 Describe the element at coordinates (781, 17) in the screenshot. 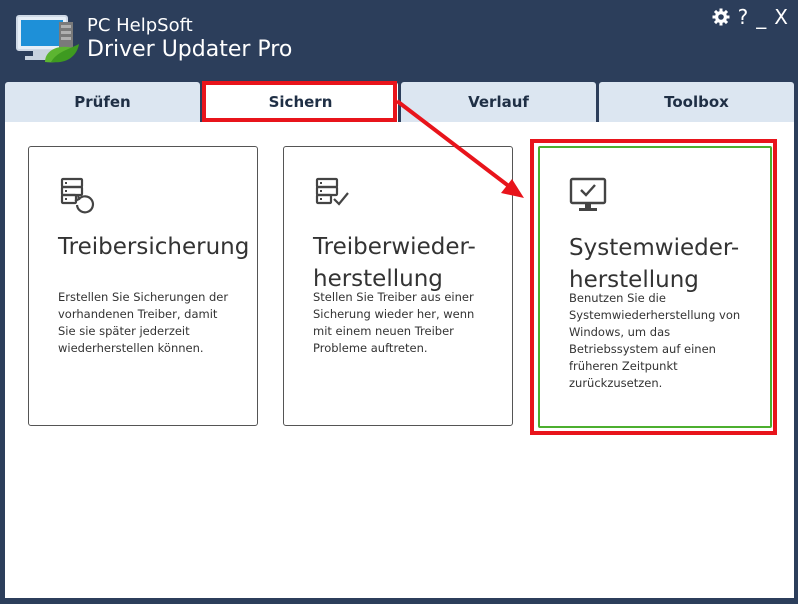

I see `close-button: X` at that location.